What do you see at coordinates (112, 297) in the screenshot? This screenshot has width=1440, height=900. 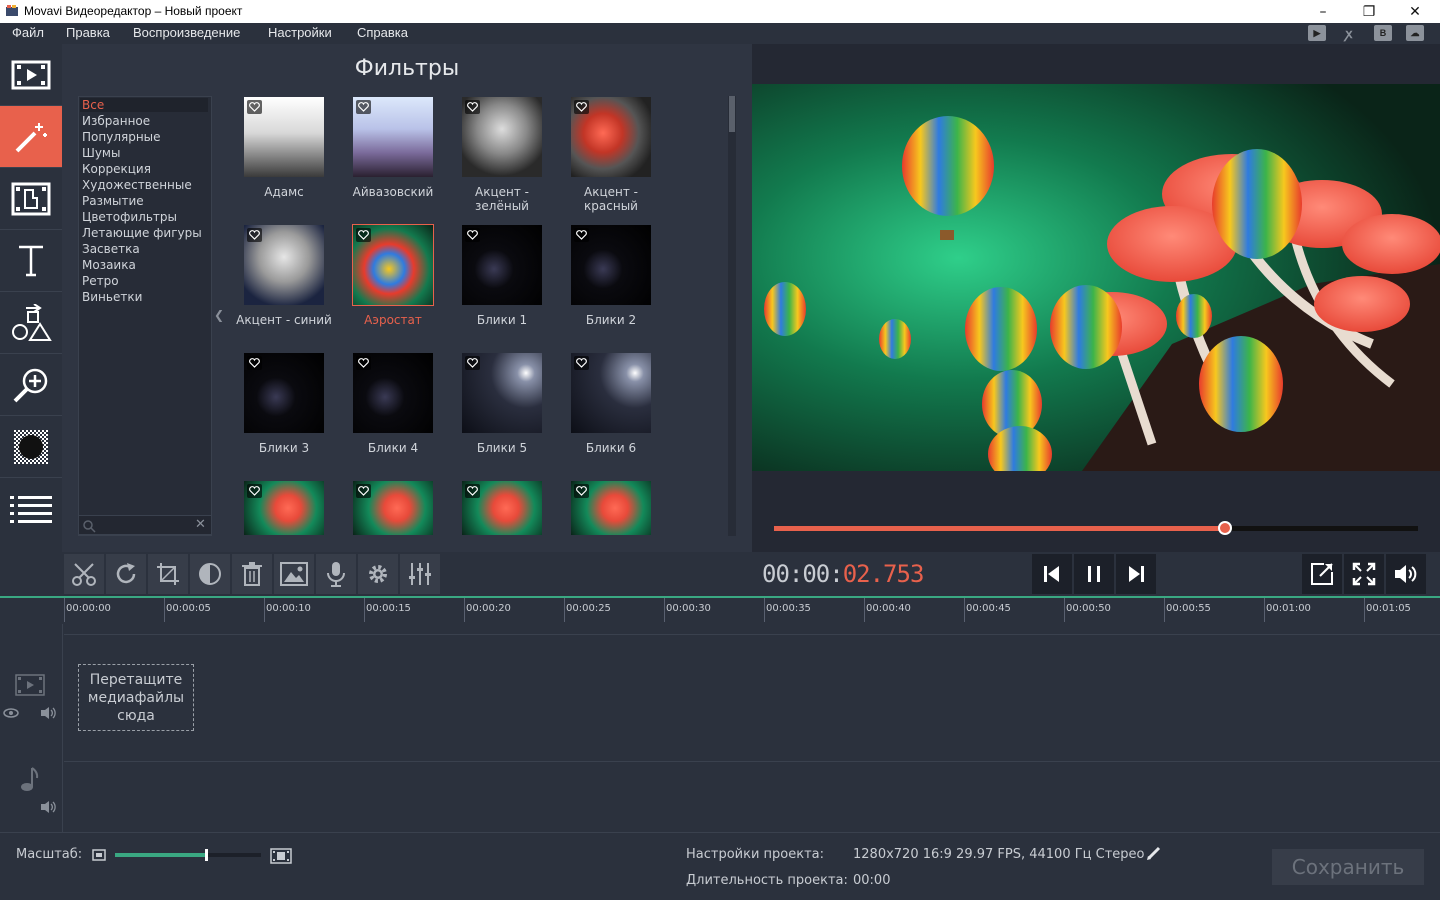 I see `category-vignettes: Виньетки` at bounding box center [112, 297].